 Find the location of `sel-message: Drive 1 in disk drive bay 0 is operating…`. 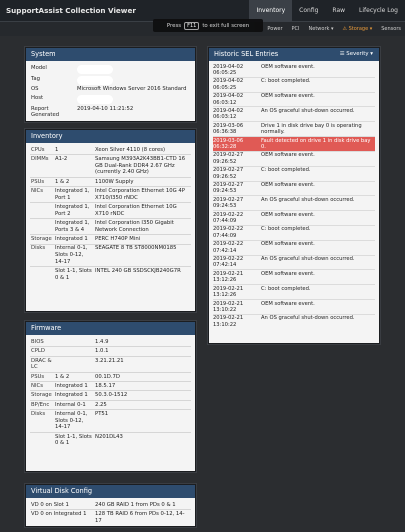

sel-message: Drive 1 in disk drive bay 0 is operating… is located at coordinates (311, 129).